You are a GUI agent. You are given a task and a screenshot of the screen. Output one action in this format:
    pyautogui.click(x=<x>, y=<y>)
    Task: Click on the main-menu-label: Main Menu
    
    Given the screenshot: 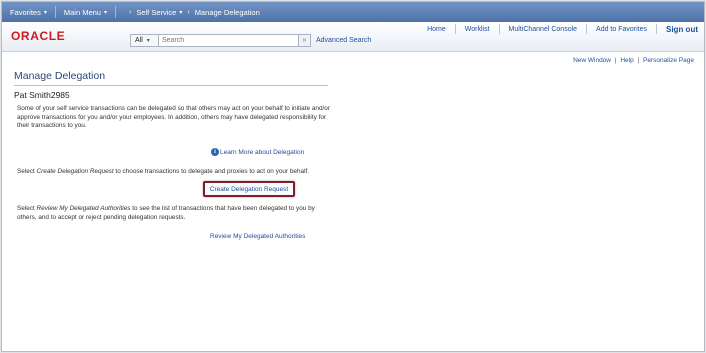 What is the action you would take?
    pyautogui.click(x=82, y=12)
    